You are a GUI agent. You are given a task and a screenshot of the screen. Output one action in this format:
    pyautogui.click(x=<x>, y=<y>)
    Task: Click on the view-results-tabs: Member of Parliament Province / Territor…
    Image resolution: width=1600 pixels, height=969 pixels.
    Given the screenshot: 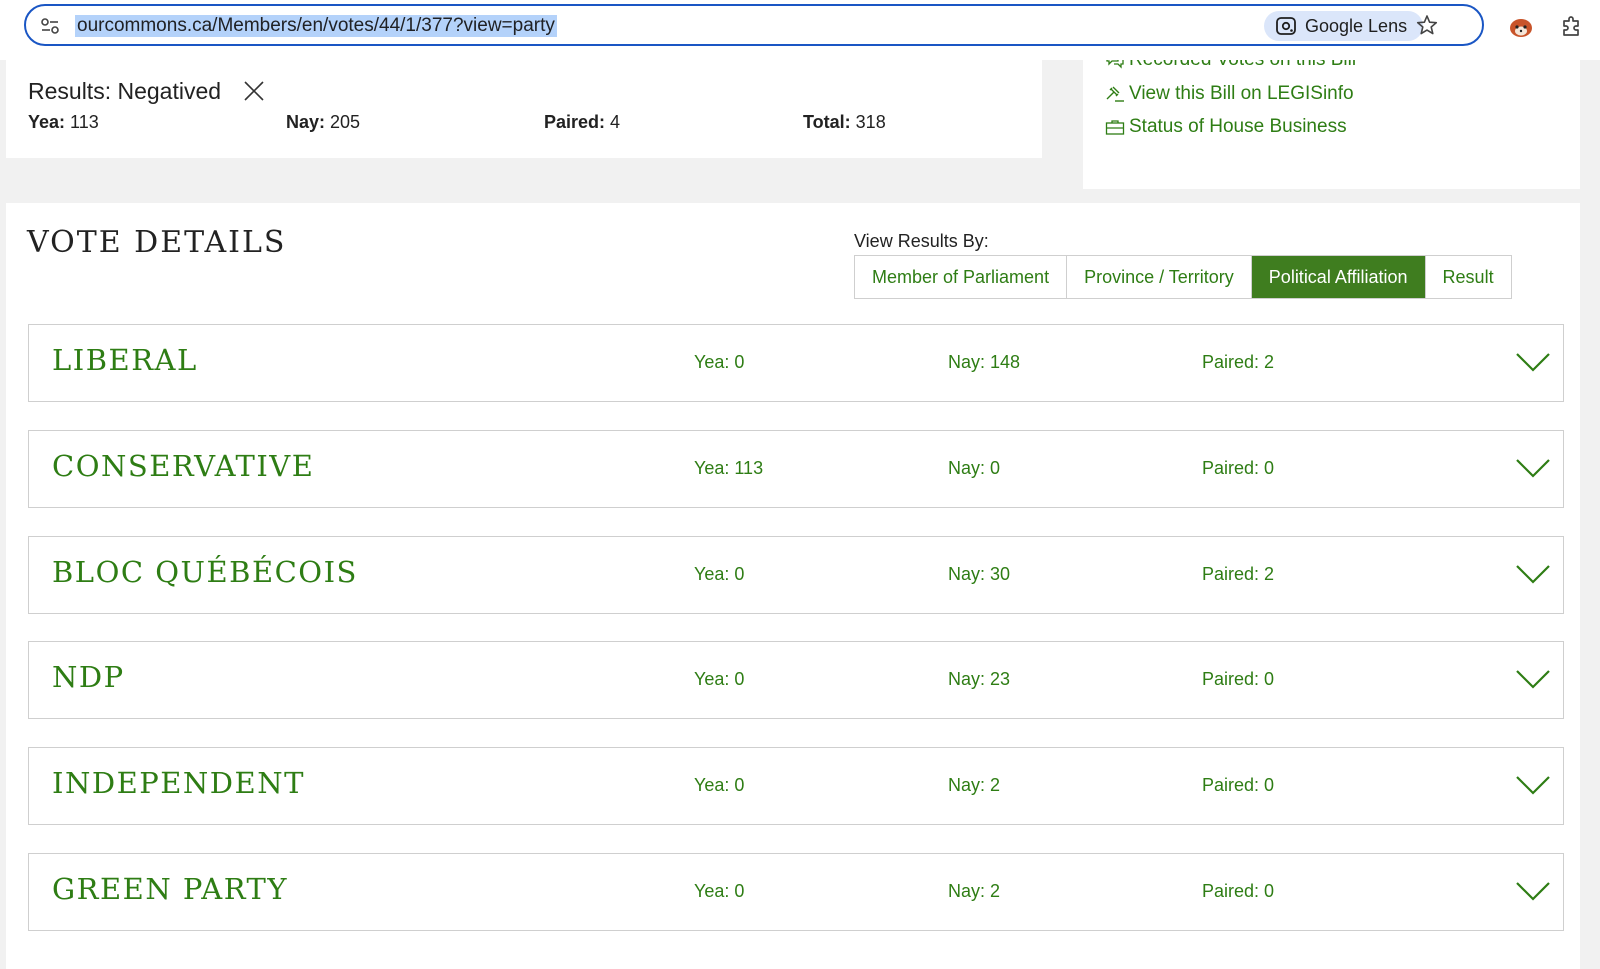 What is the action you would take?
    pyautogui.click(x=1183, y=277)
    